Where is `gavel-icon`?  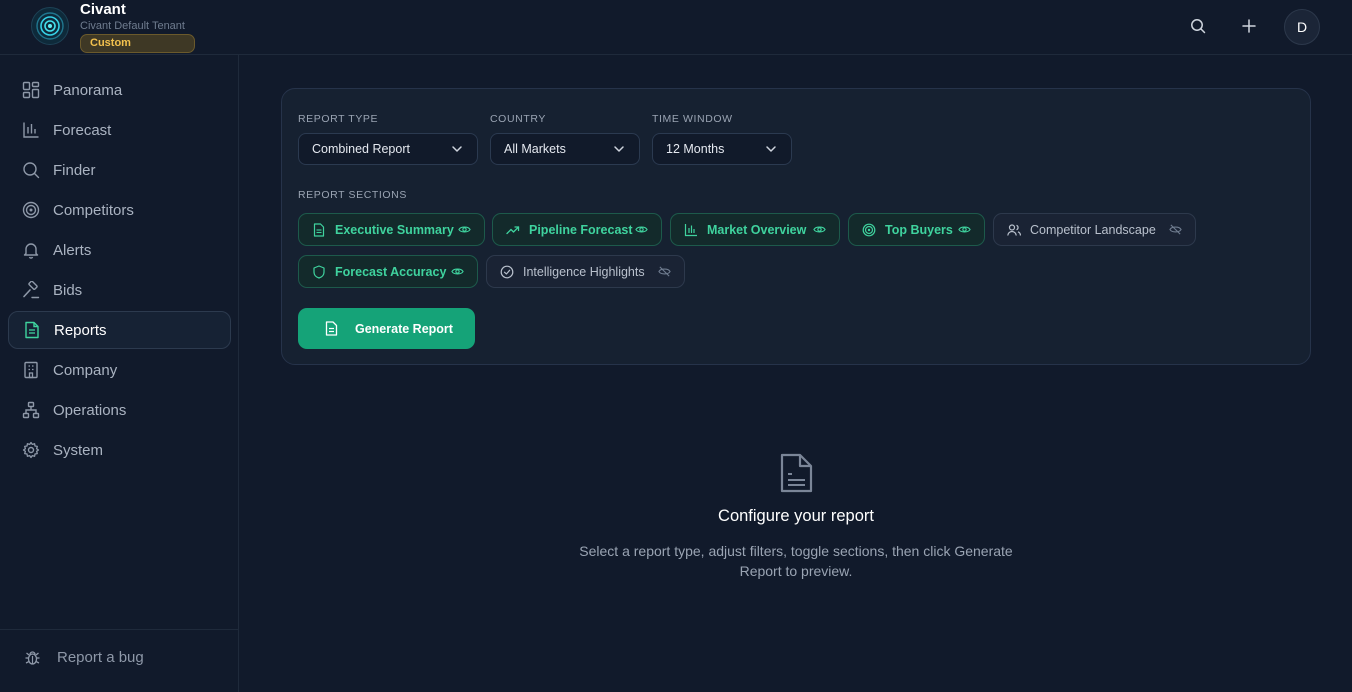 gavel-icon is located at coordinates (31, 290).